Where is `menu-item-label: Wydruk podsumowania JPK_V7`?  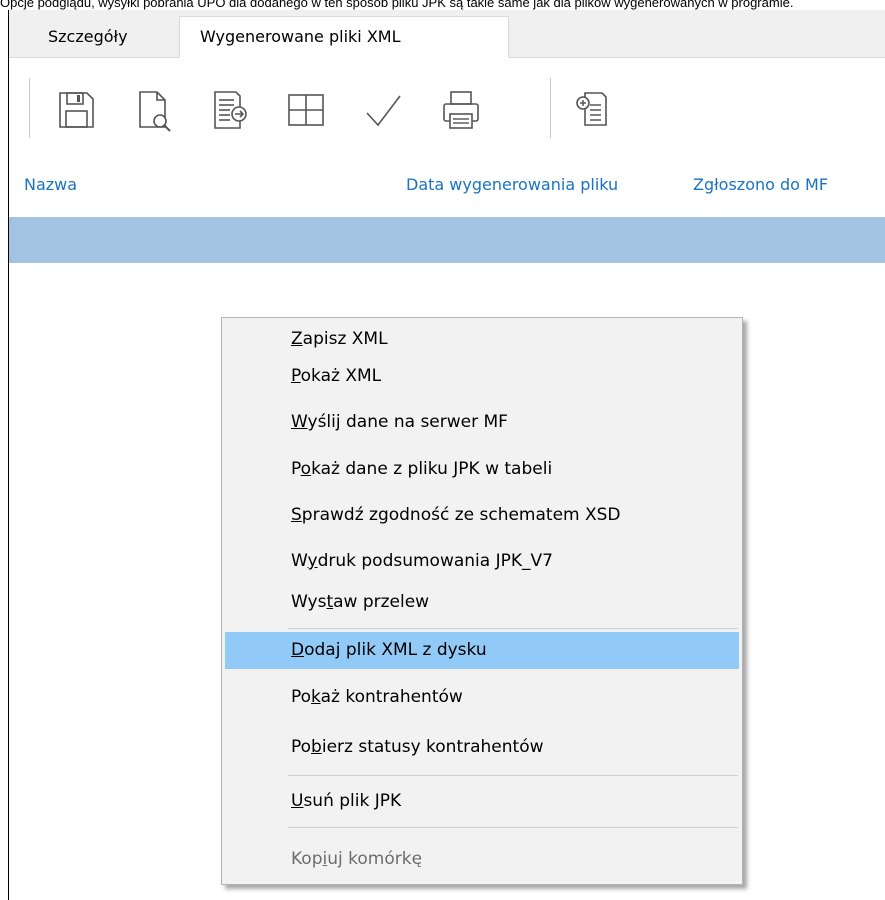 menu-item-label: Wydruk podsumowania JPK_V7 is located at coordinates (422, 561).